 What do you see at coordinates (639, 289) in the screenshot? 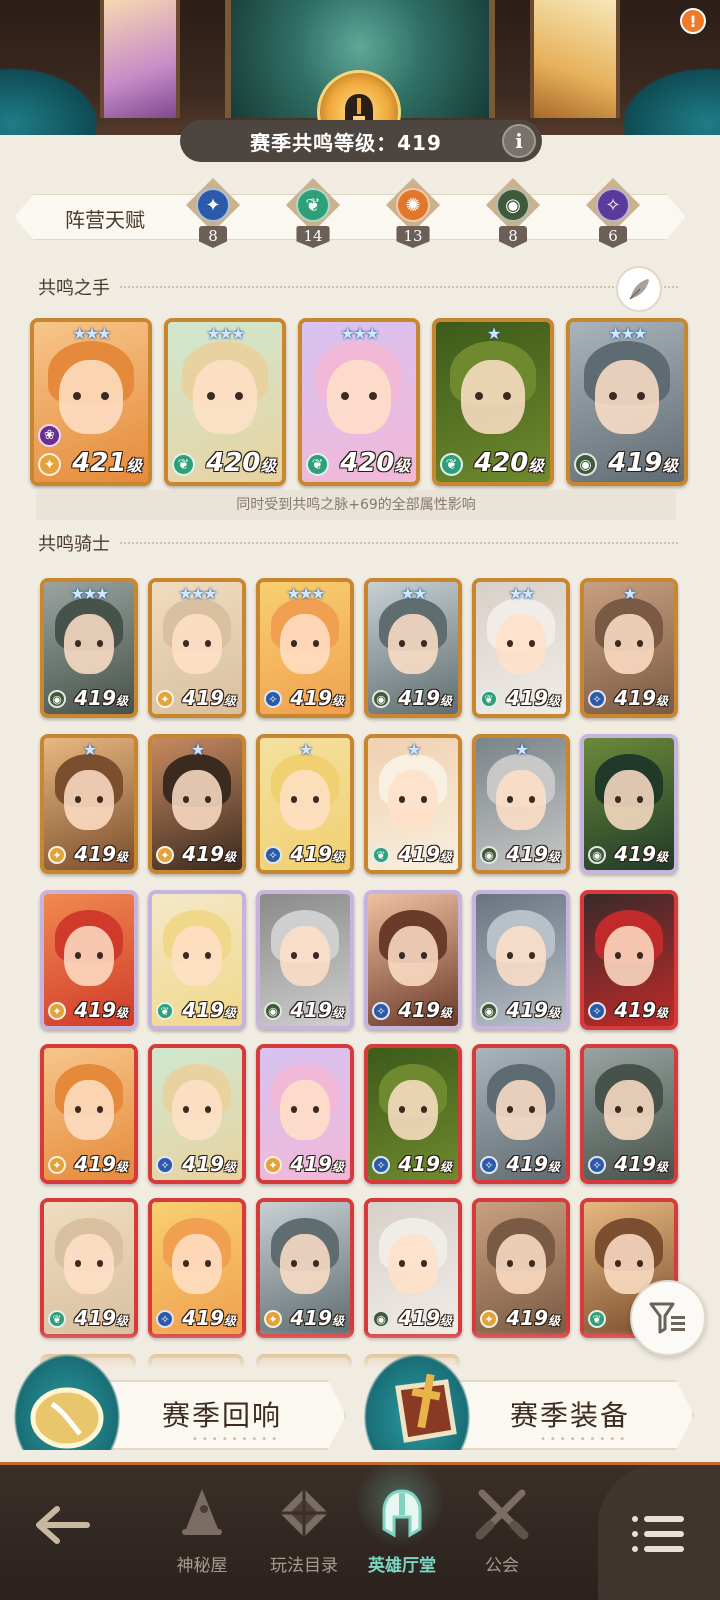
I see `quill-edit-button` at bounding box center [639, 289].